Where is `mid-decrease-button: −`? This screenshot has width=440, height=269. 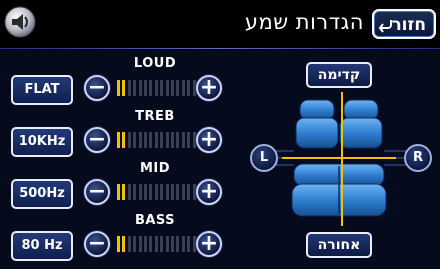
mid-decrease-button: − is located at coordinates (97, 192).